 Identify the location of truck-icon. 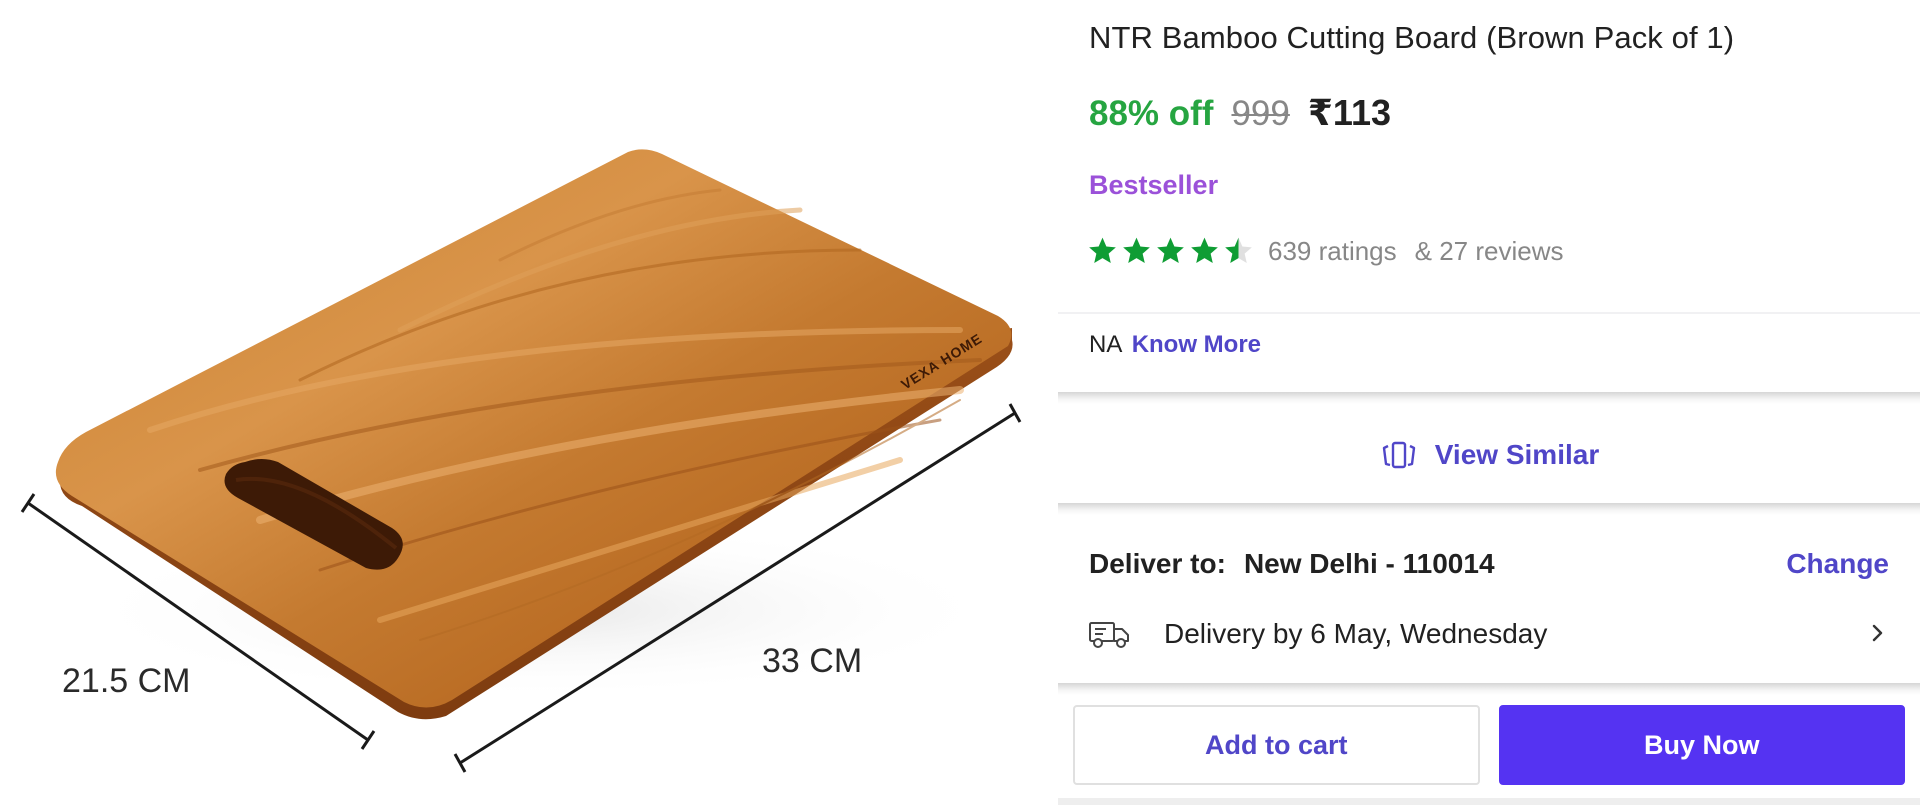
(1109, 635).